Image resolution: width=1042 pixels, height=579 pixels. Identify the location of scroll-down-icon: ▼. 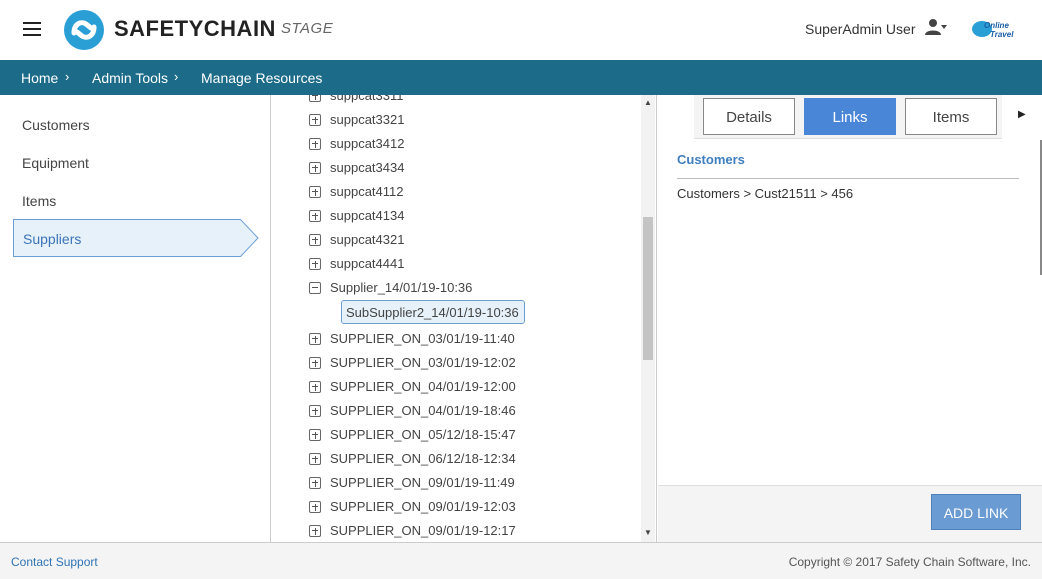
(648, 532).